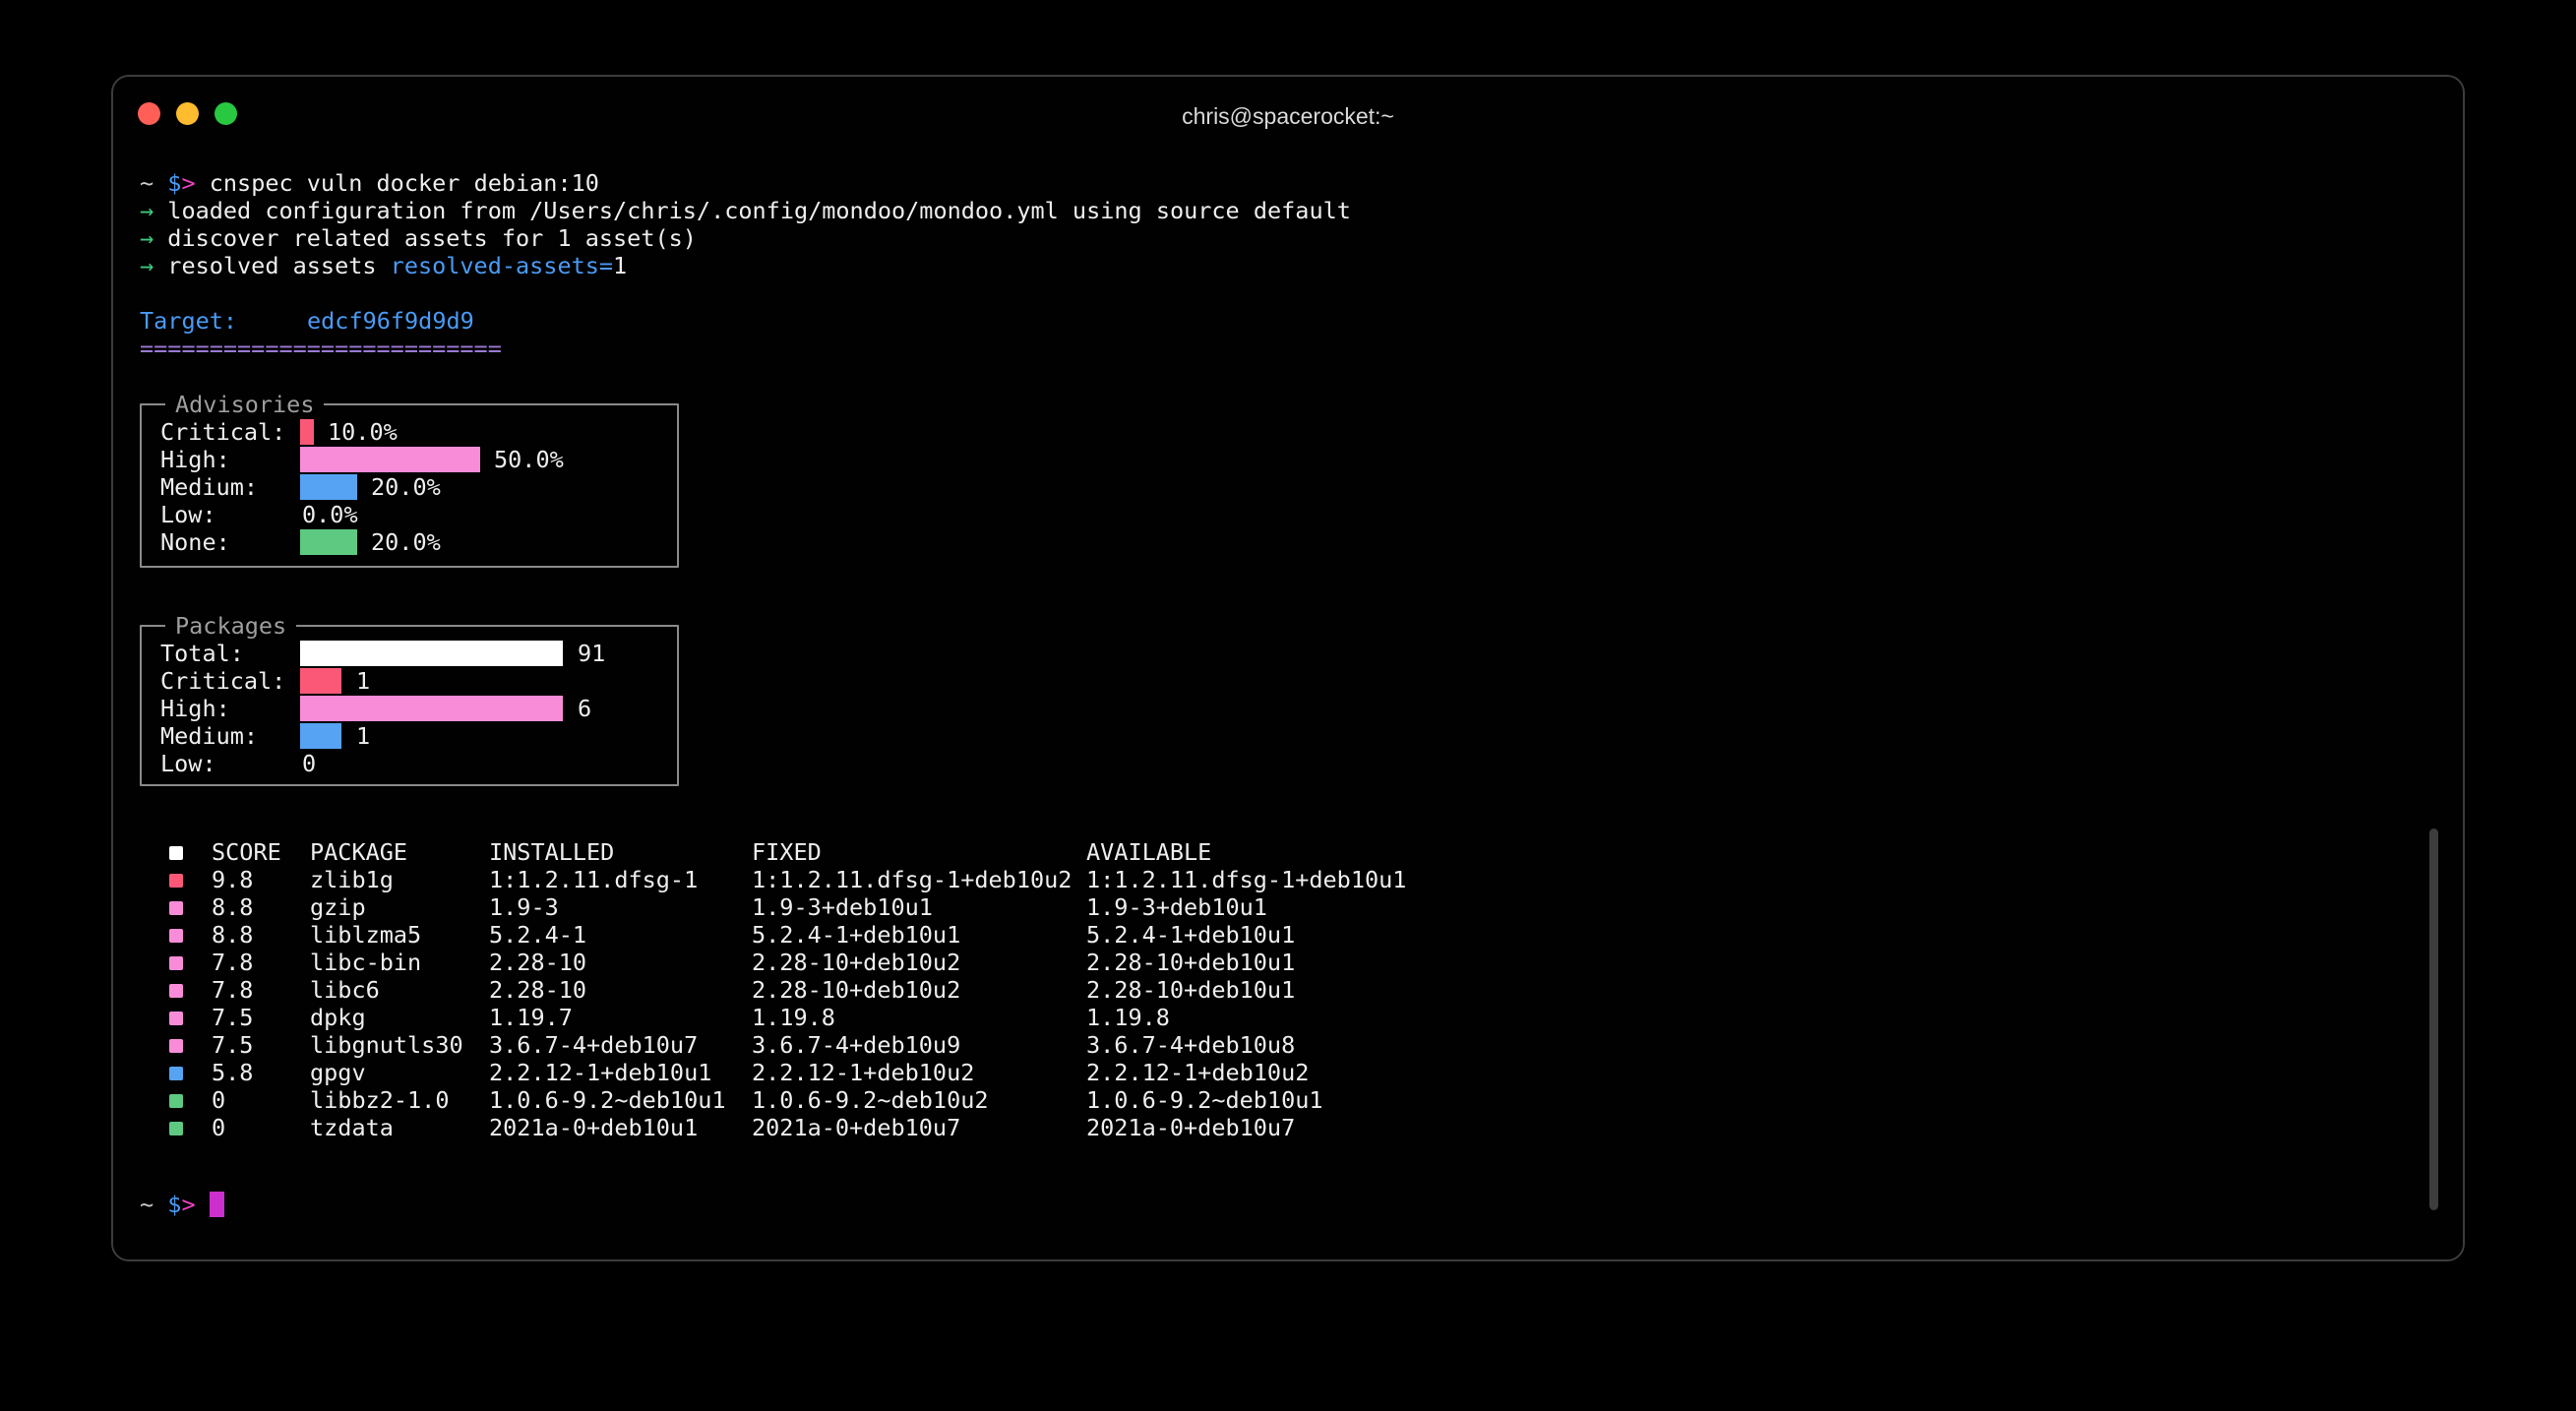 The image size is (2576, 1411). I want to click on count-label: High:, so click(195, 708).